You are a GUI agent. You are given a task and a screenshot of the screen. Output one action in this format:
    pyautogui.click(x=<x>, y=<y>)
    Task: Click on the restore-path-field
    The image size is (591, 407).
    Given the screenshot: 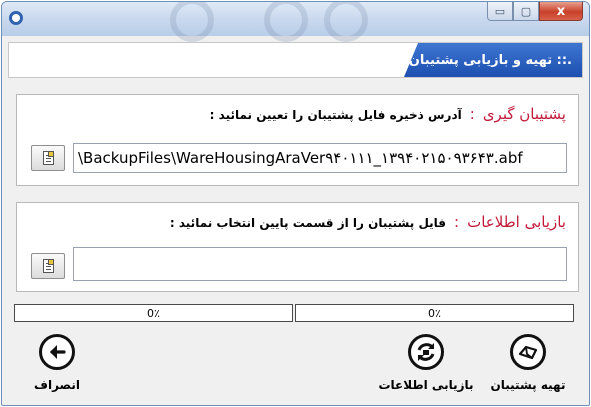 What is the action you would take?
    pyautogui.click(x=320, y=264)
    